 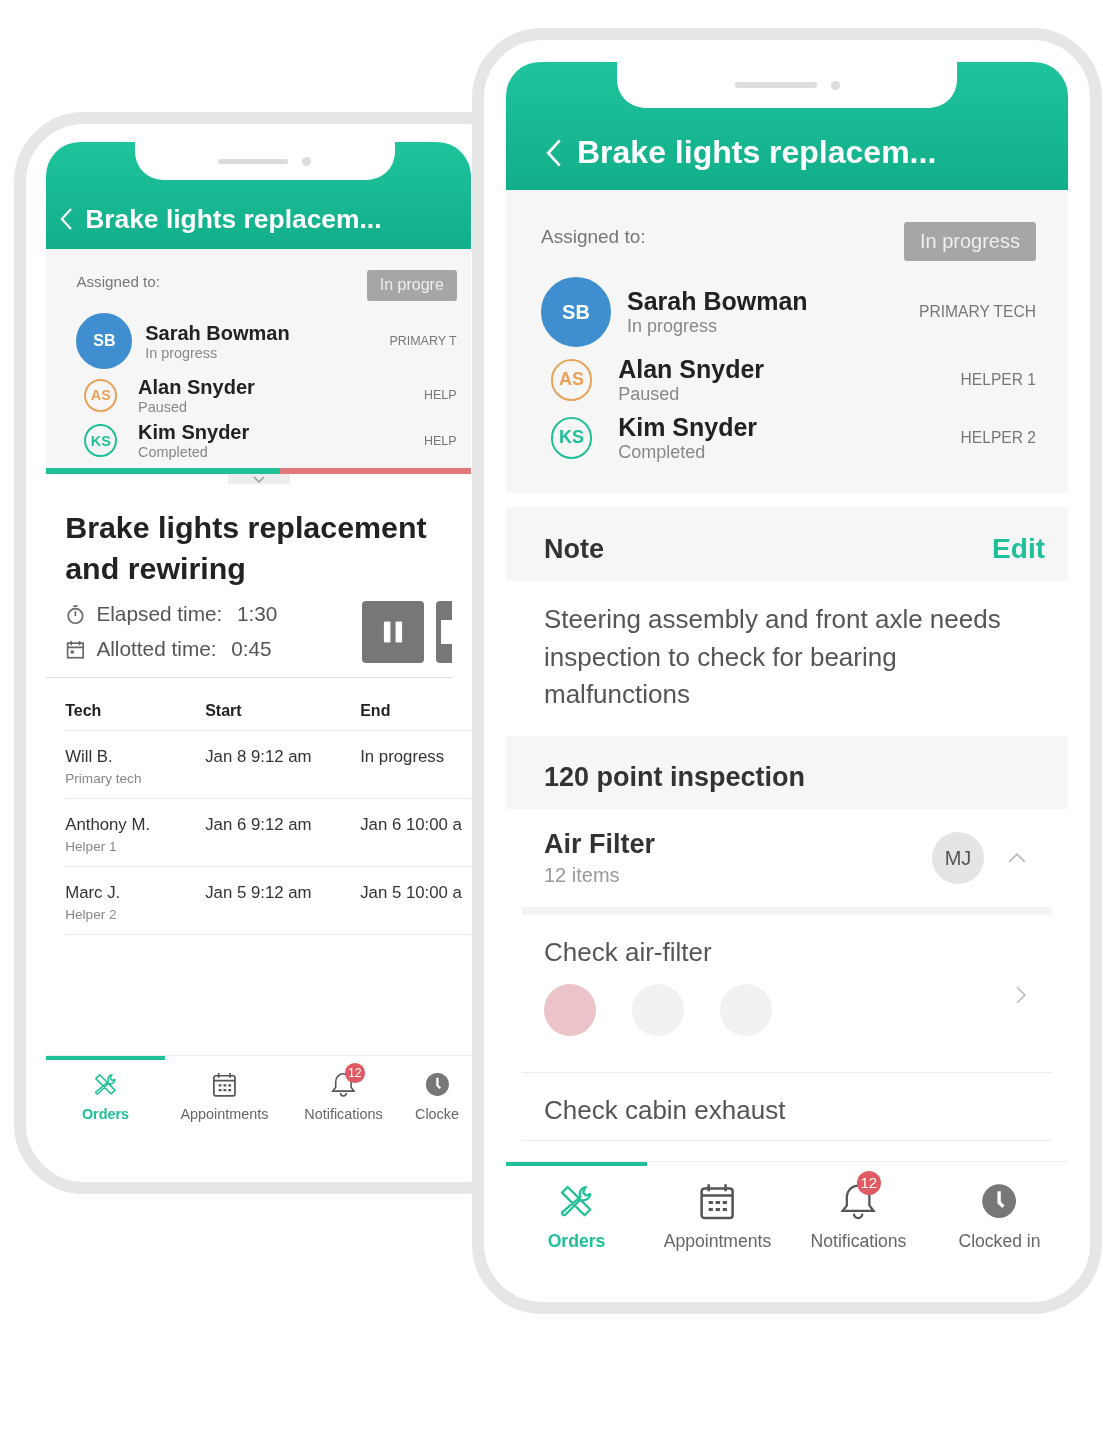 I want to click on nav-tab: Clocked in, so click(x=998, y=1221).